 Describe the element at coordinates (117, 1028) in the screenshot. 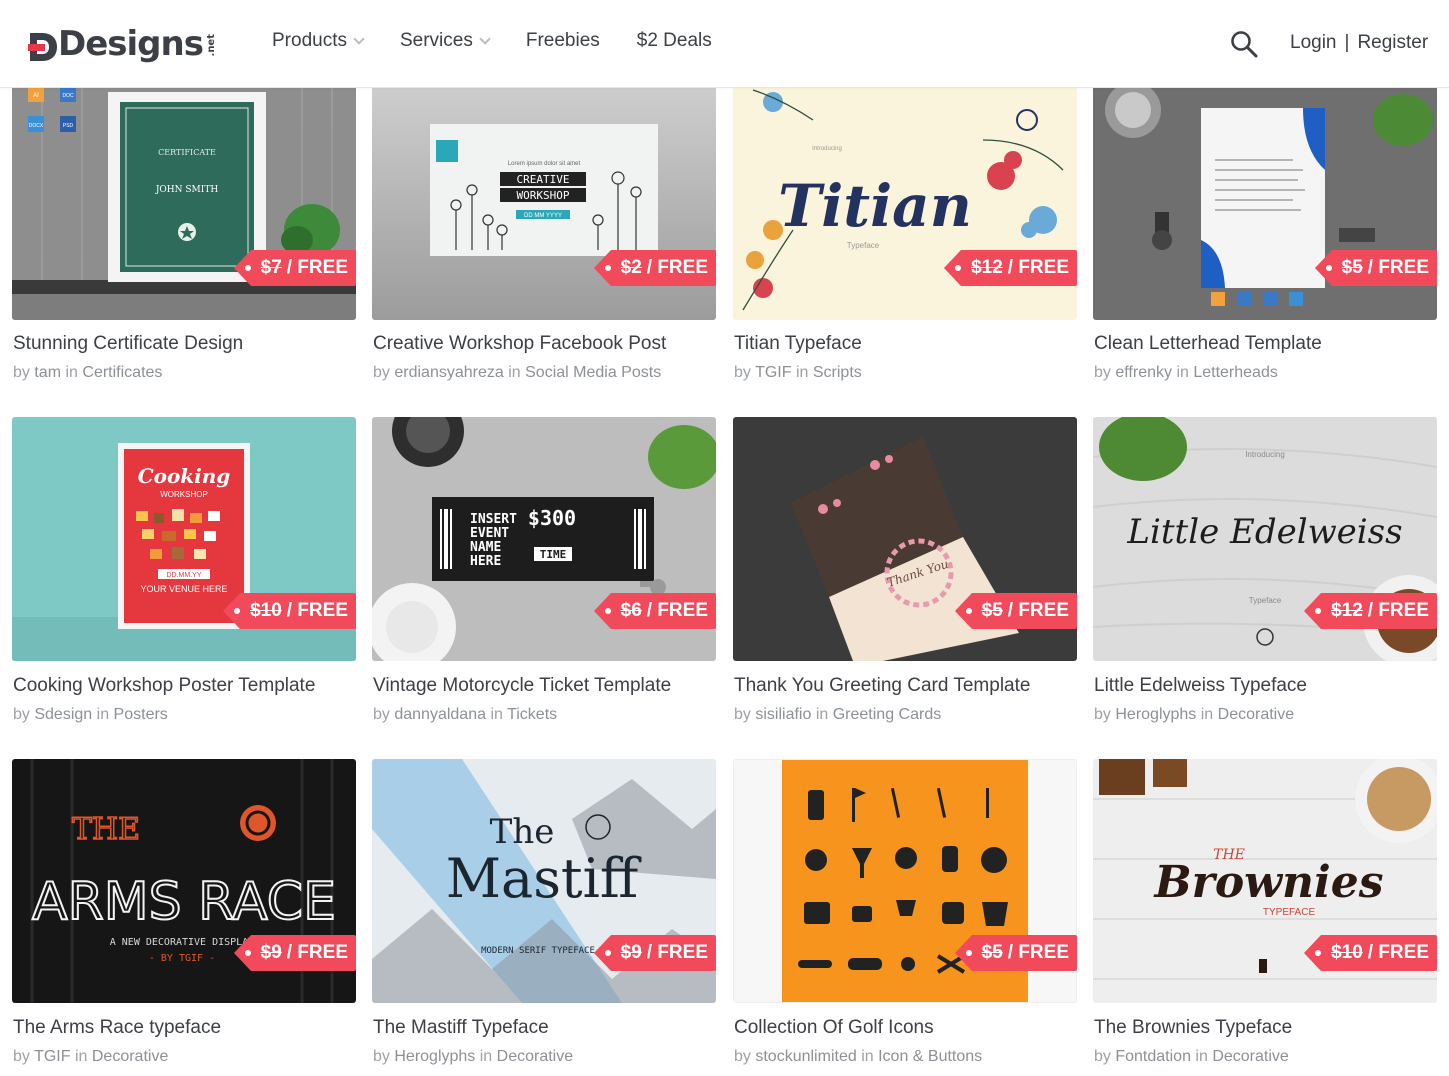

I see `product-title: The Arms Race typeface` at that location.